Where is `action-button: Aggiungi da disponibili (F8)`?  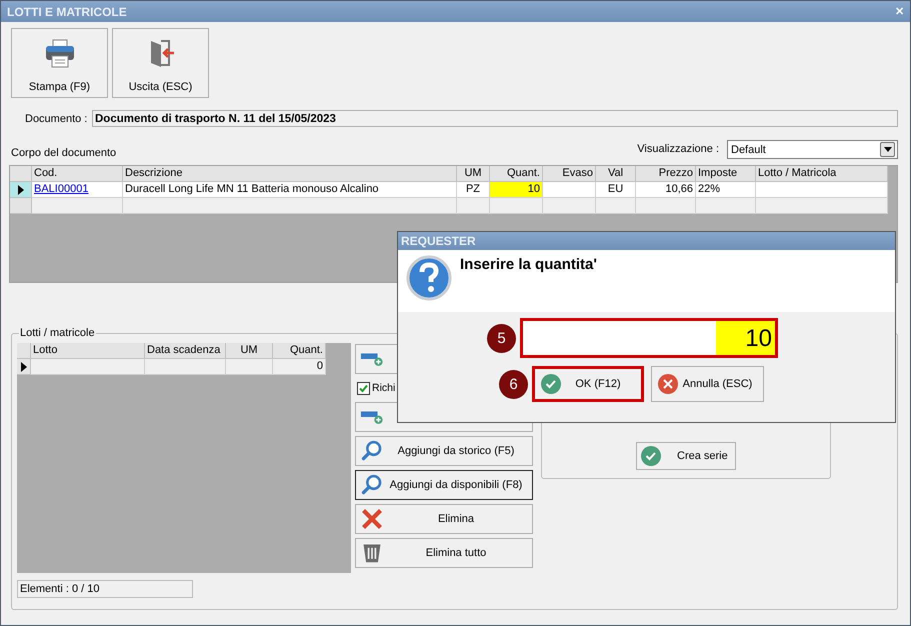
action-button: Aggiungi da disponibili (F8) is located at coordinates (444, 485).